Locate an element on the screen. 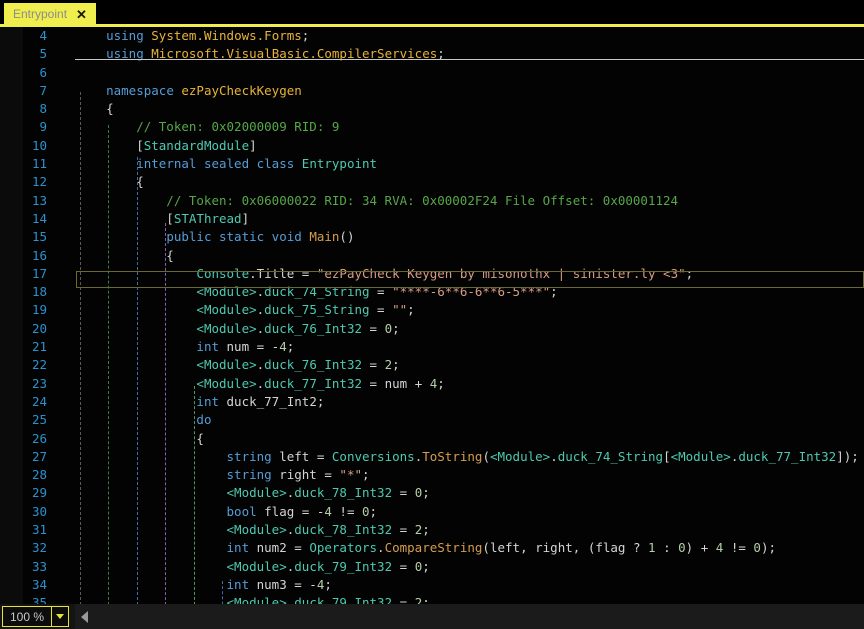  code-token: internal sealed class is located at coordinates (215, 164).